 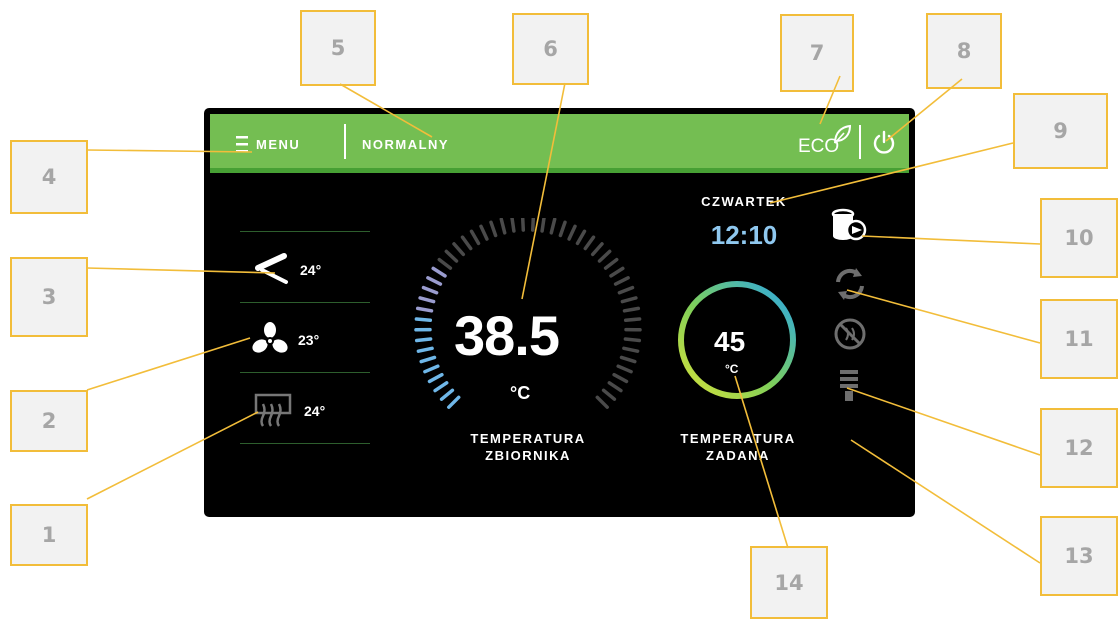 I want to click on set-temp-unit: °C, so click(x=732, y=369).